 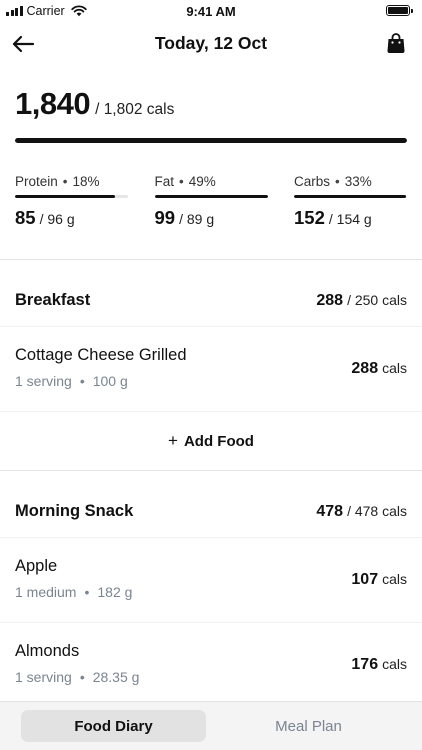 I want to click on macro-amount: 99, so click(x=165, y=217).